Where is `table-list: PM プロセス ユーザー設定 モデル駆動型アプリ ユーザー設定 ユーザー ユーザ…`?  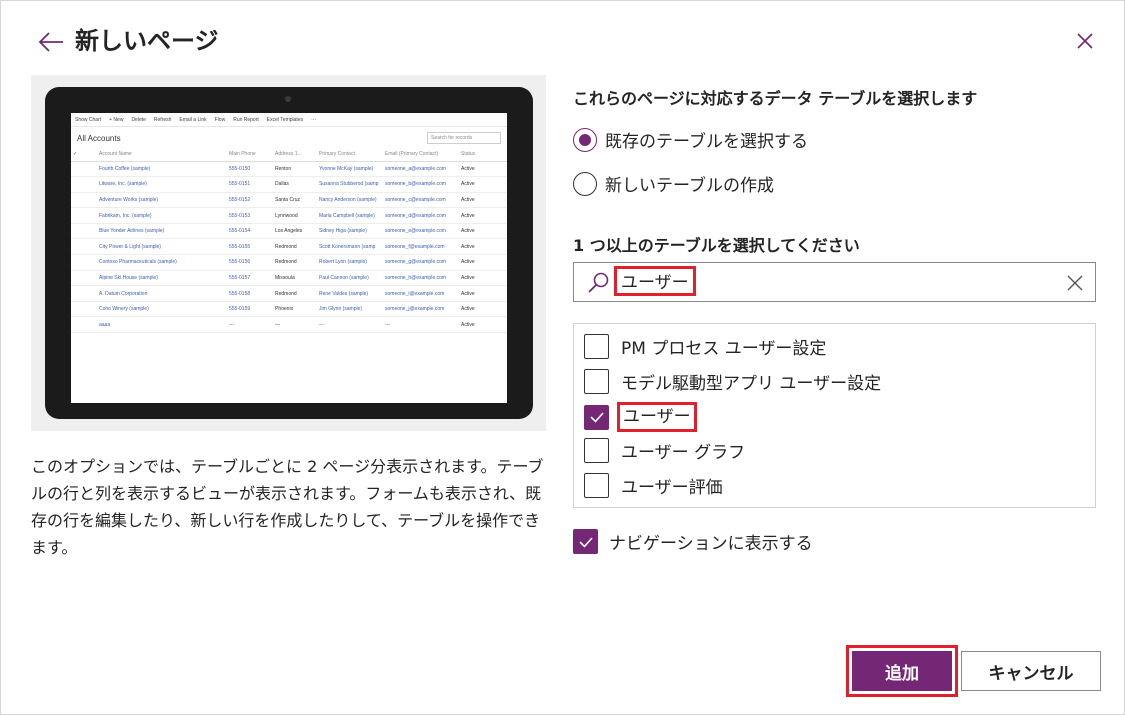
table-list: PM プロセス ユーザー設定 モデル駆動型アプリ ユーザー設定 ユーザー ユーザ… is located at coordinates (834, 415).